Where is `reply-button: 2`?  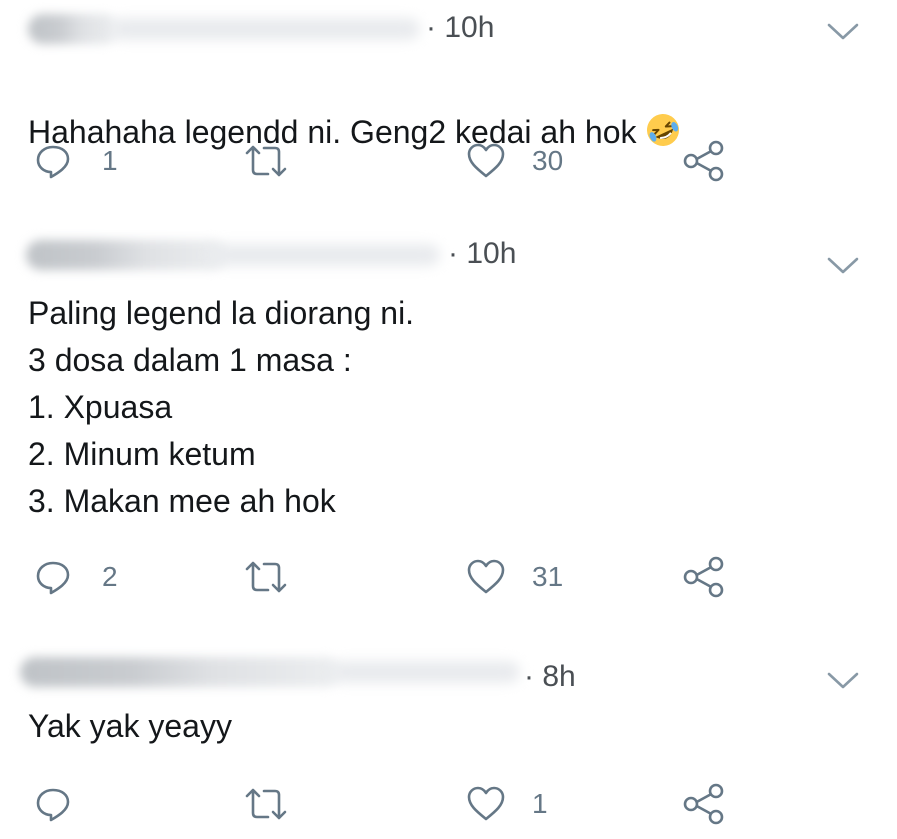
reply-button: 2 is located at coordinates (80, 577).